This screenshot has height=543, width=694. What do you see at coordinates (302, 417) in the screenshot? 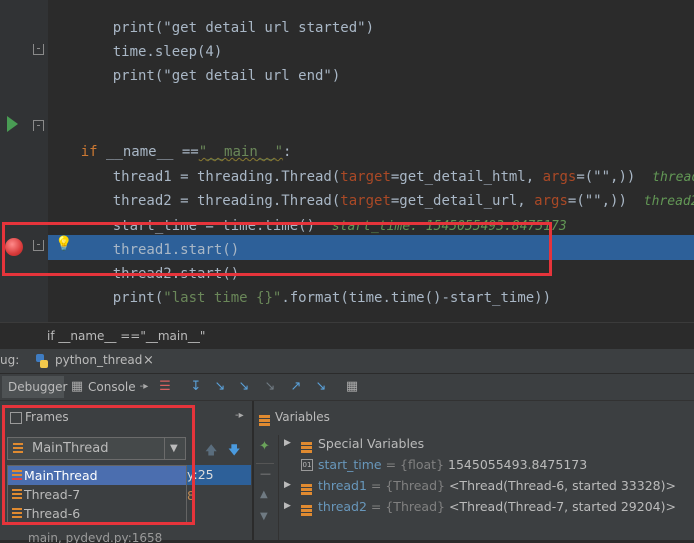
I see `variables-title: Variables` at bounding box center [302, 417].